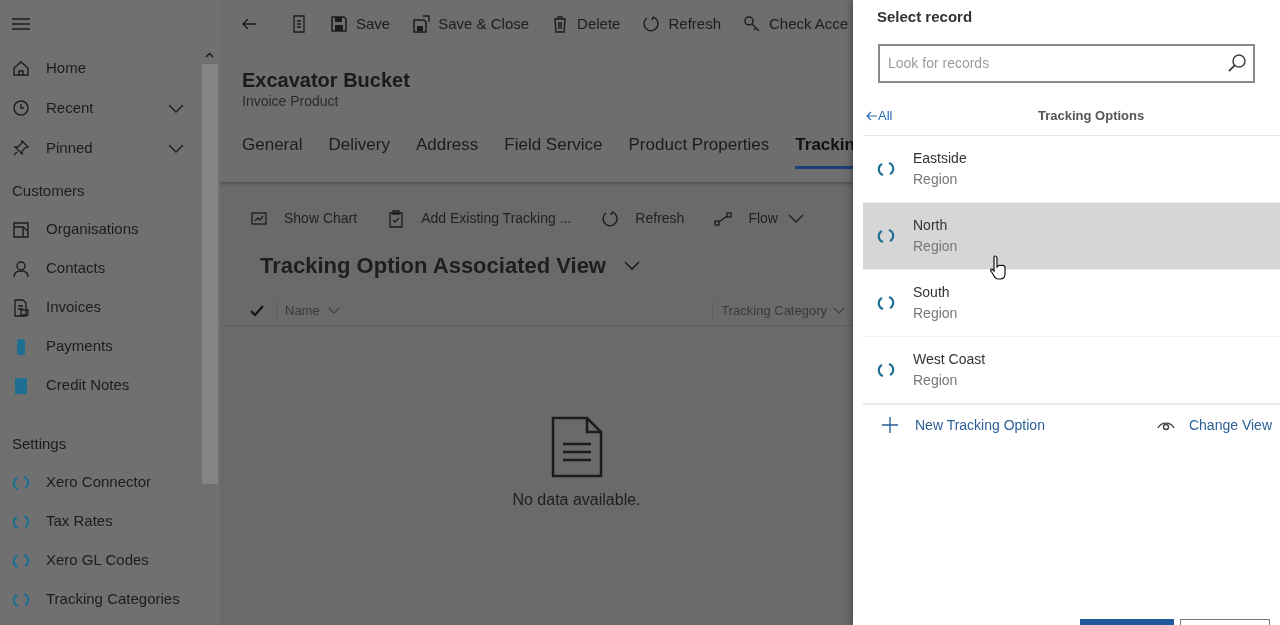  What do you see at coordinates (421, 24) in the screenshot?
I see `save-close-icon` at bounding box center [421, 24].